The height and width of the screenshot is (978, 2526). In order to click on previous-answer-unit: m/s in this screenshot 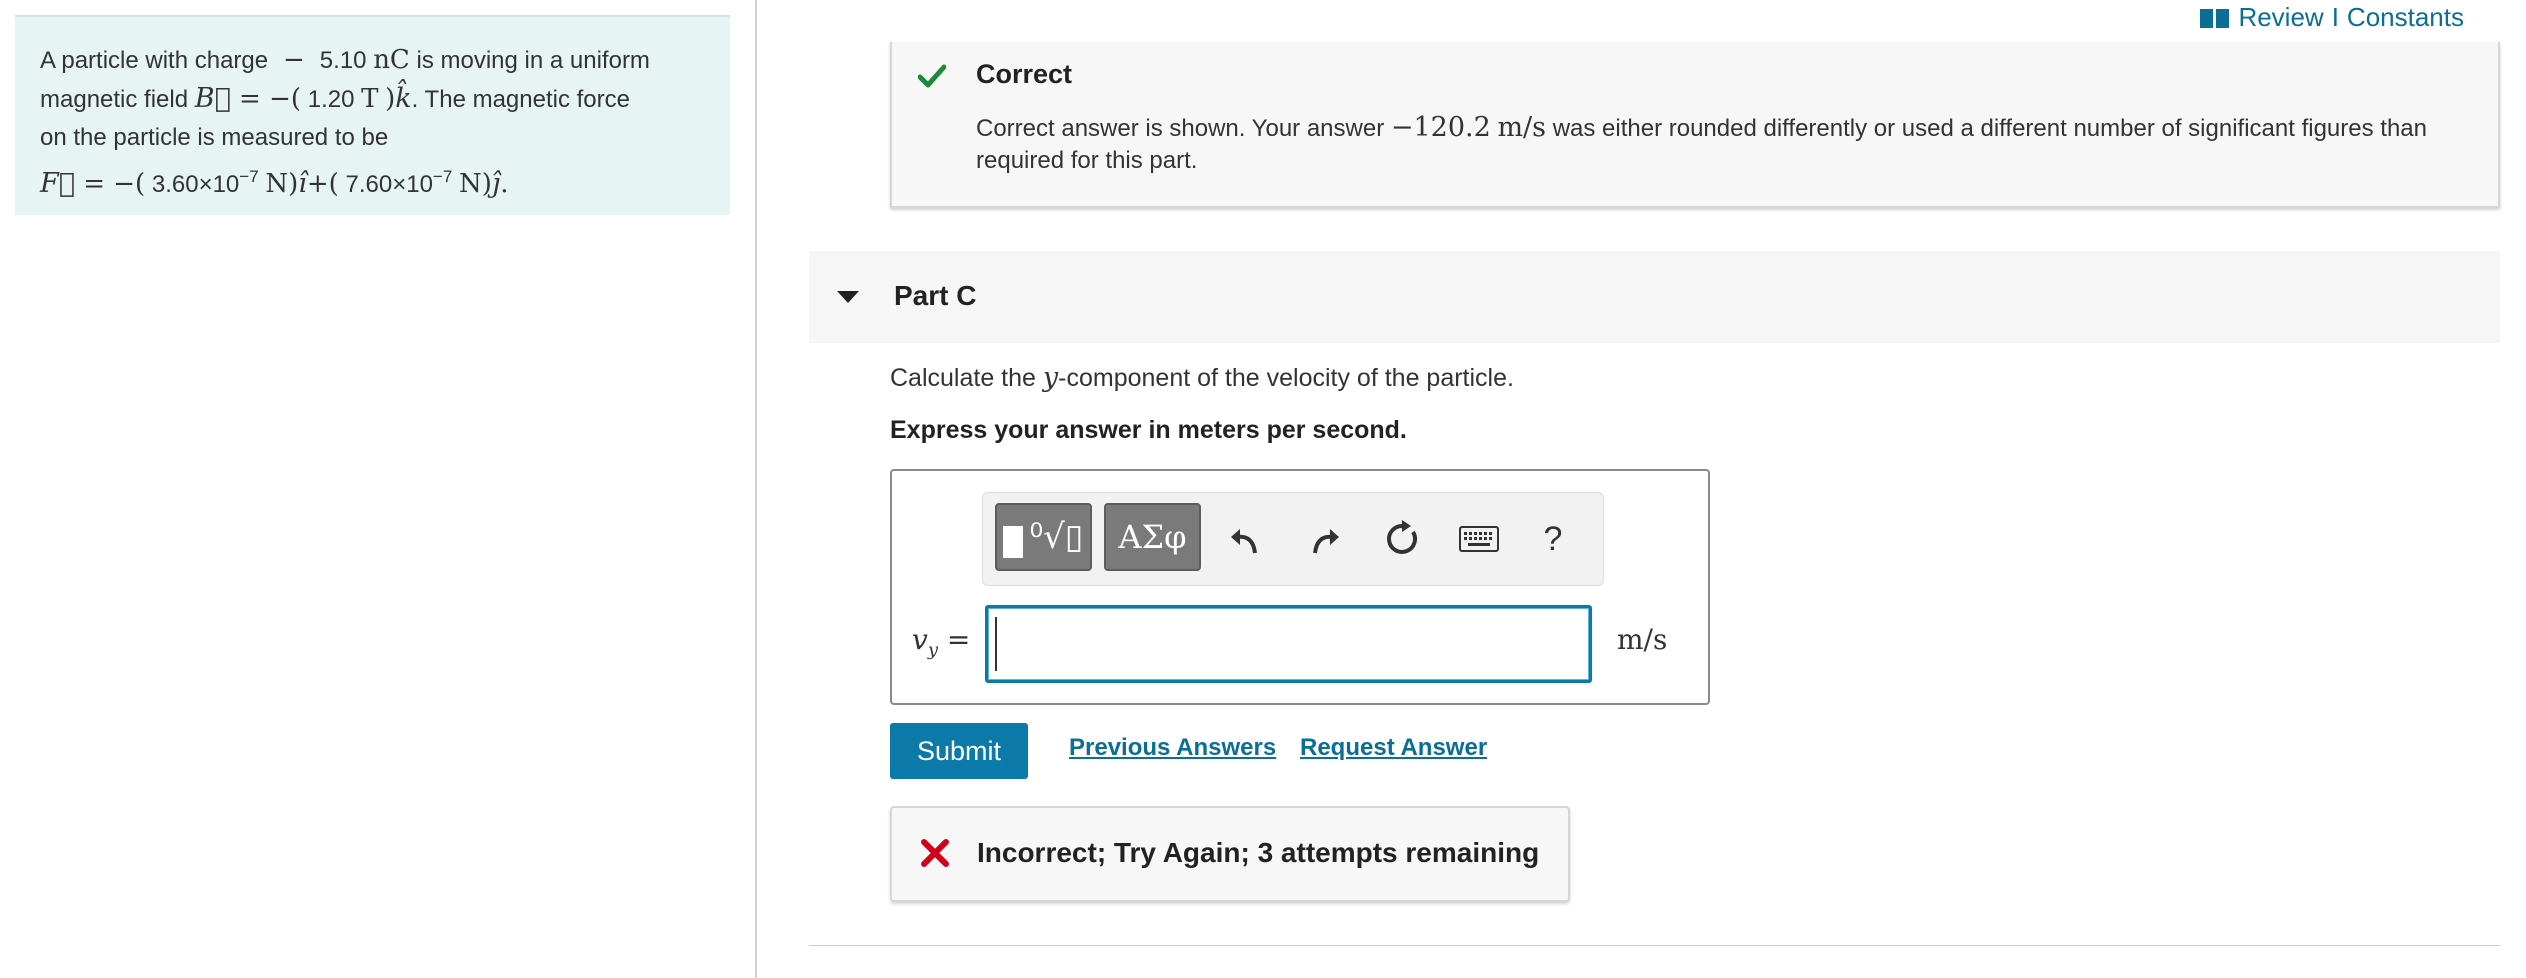, I will do `click(1522, 127)`.